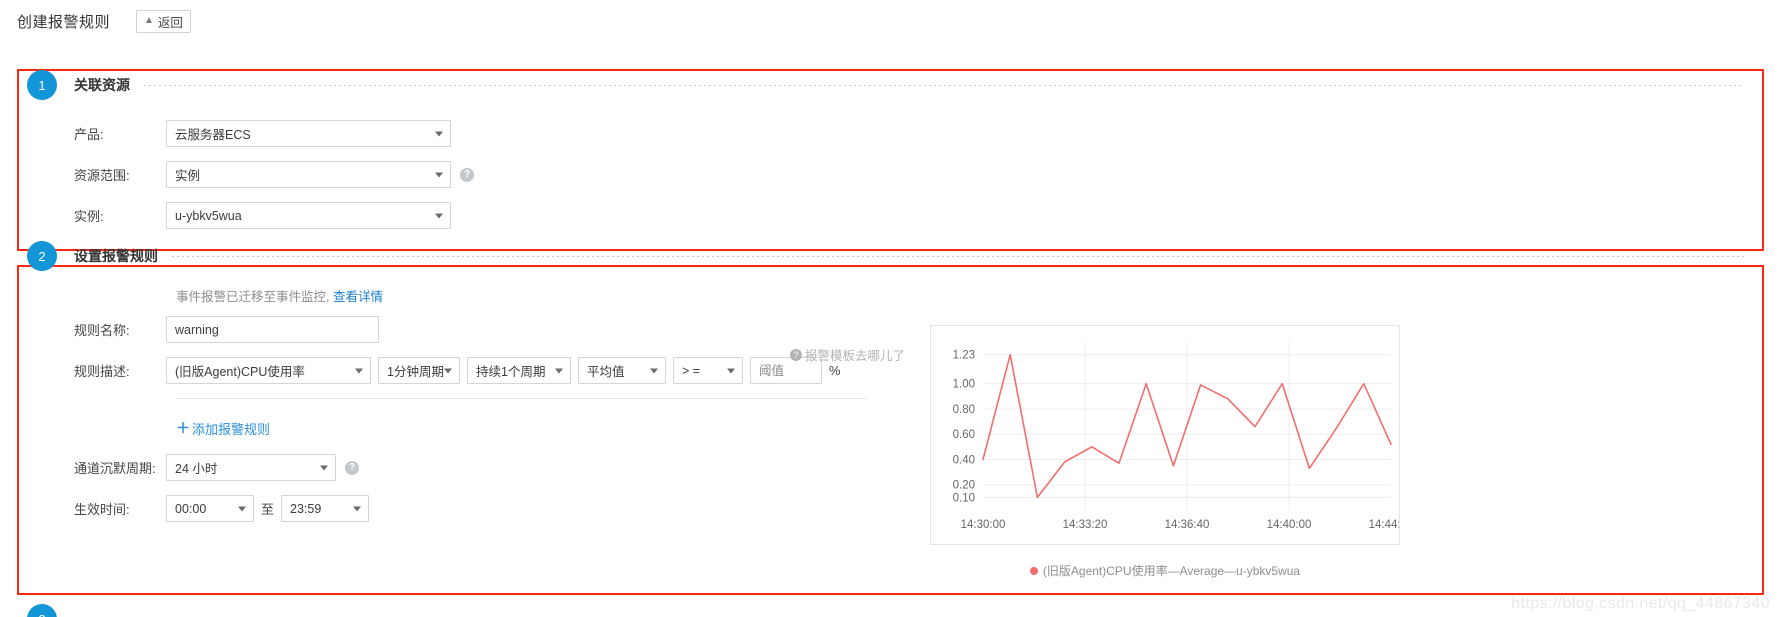 This screenshot has height=617, width=1780. I want to click on threshold-unit: %, so click(835, 370).